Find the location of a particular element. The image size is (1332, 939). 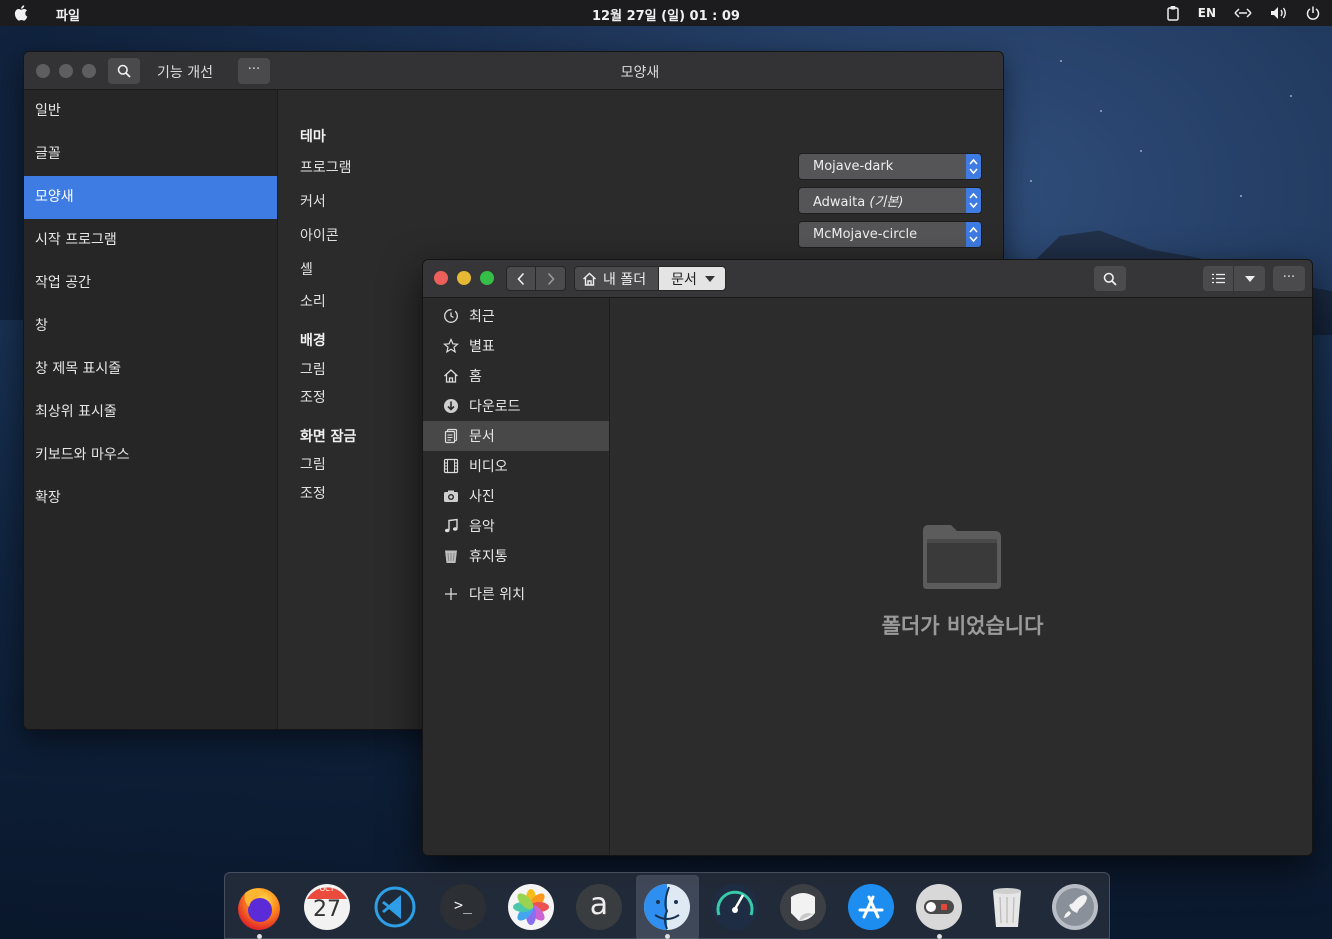

sidebar-item-workspaces: 작업 공간 is located at coordinates (150, 283).